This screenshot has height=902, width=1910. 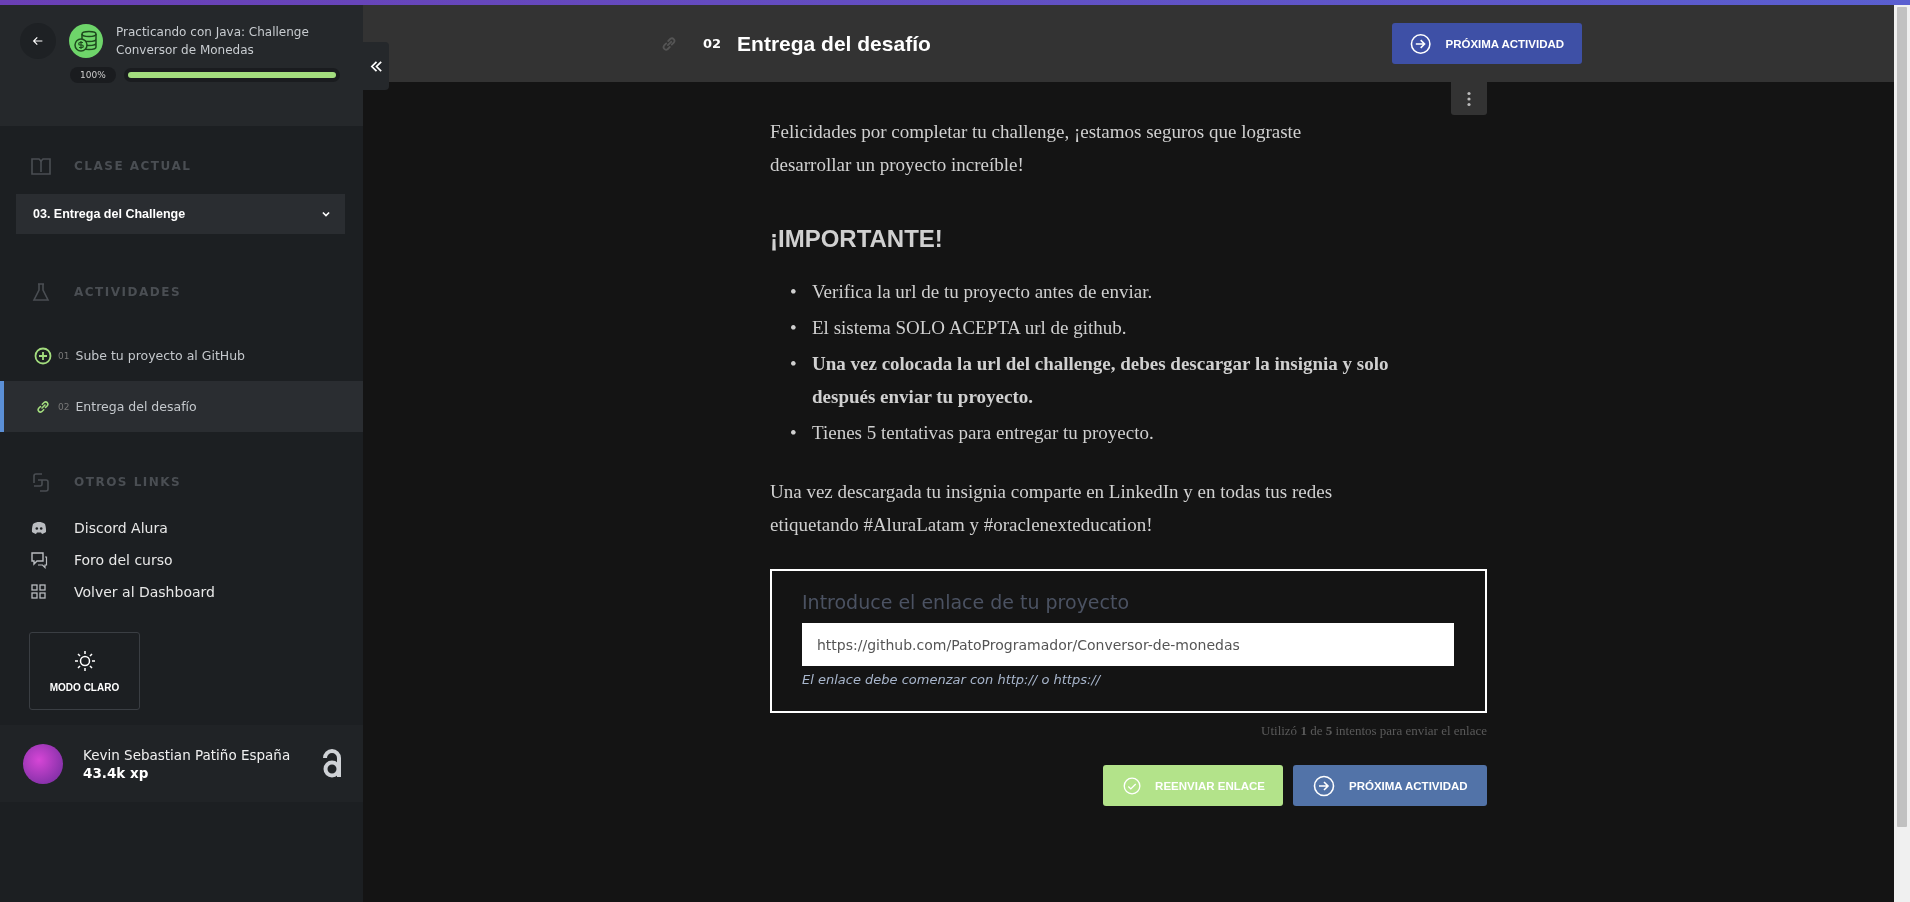 What do you see at coordinates (187, 754) in the screenshot?
I see `user-name: Kevin Sebastian Patiño España` at bounding box center [187, 754].